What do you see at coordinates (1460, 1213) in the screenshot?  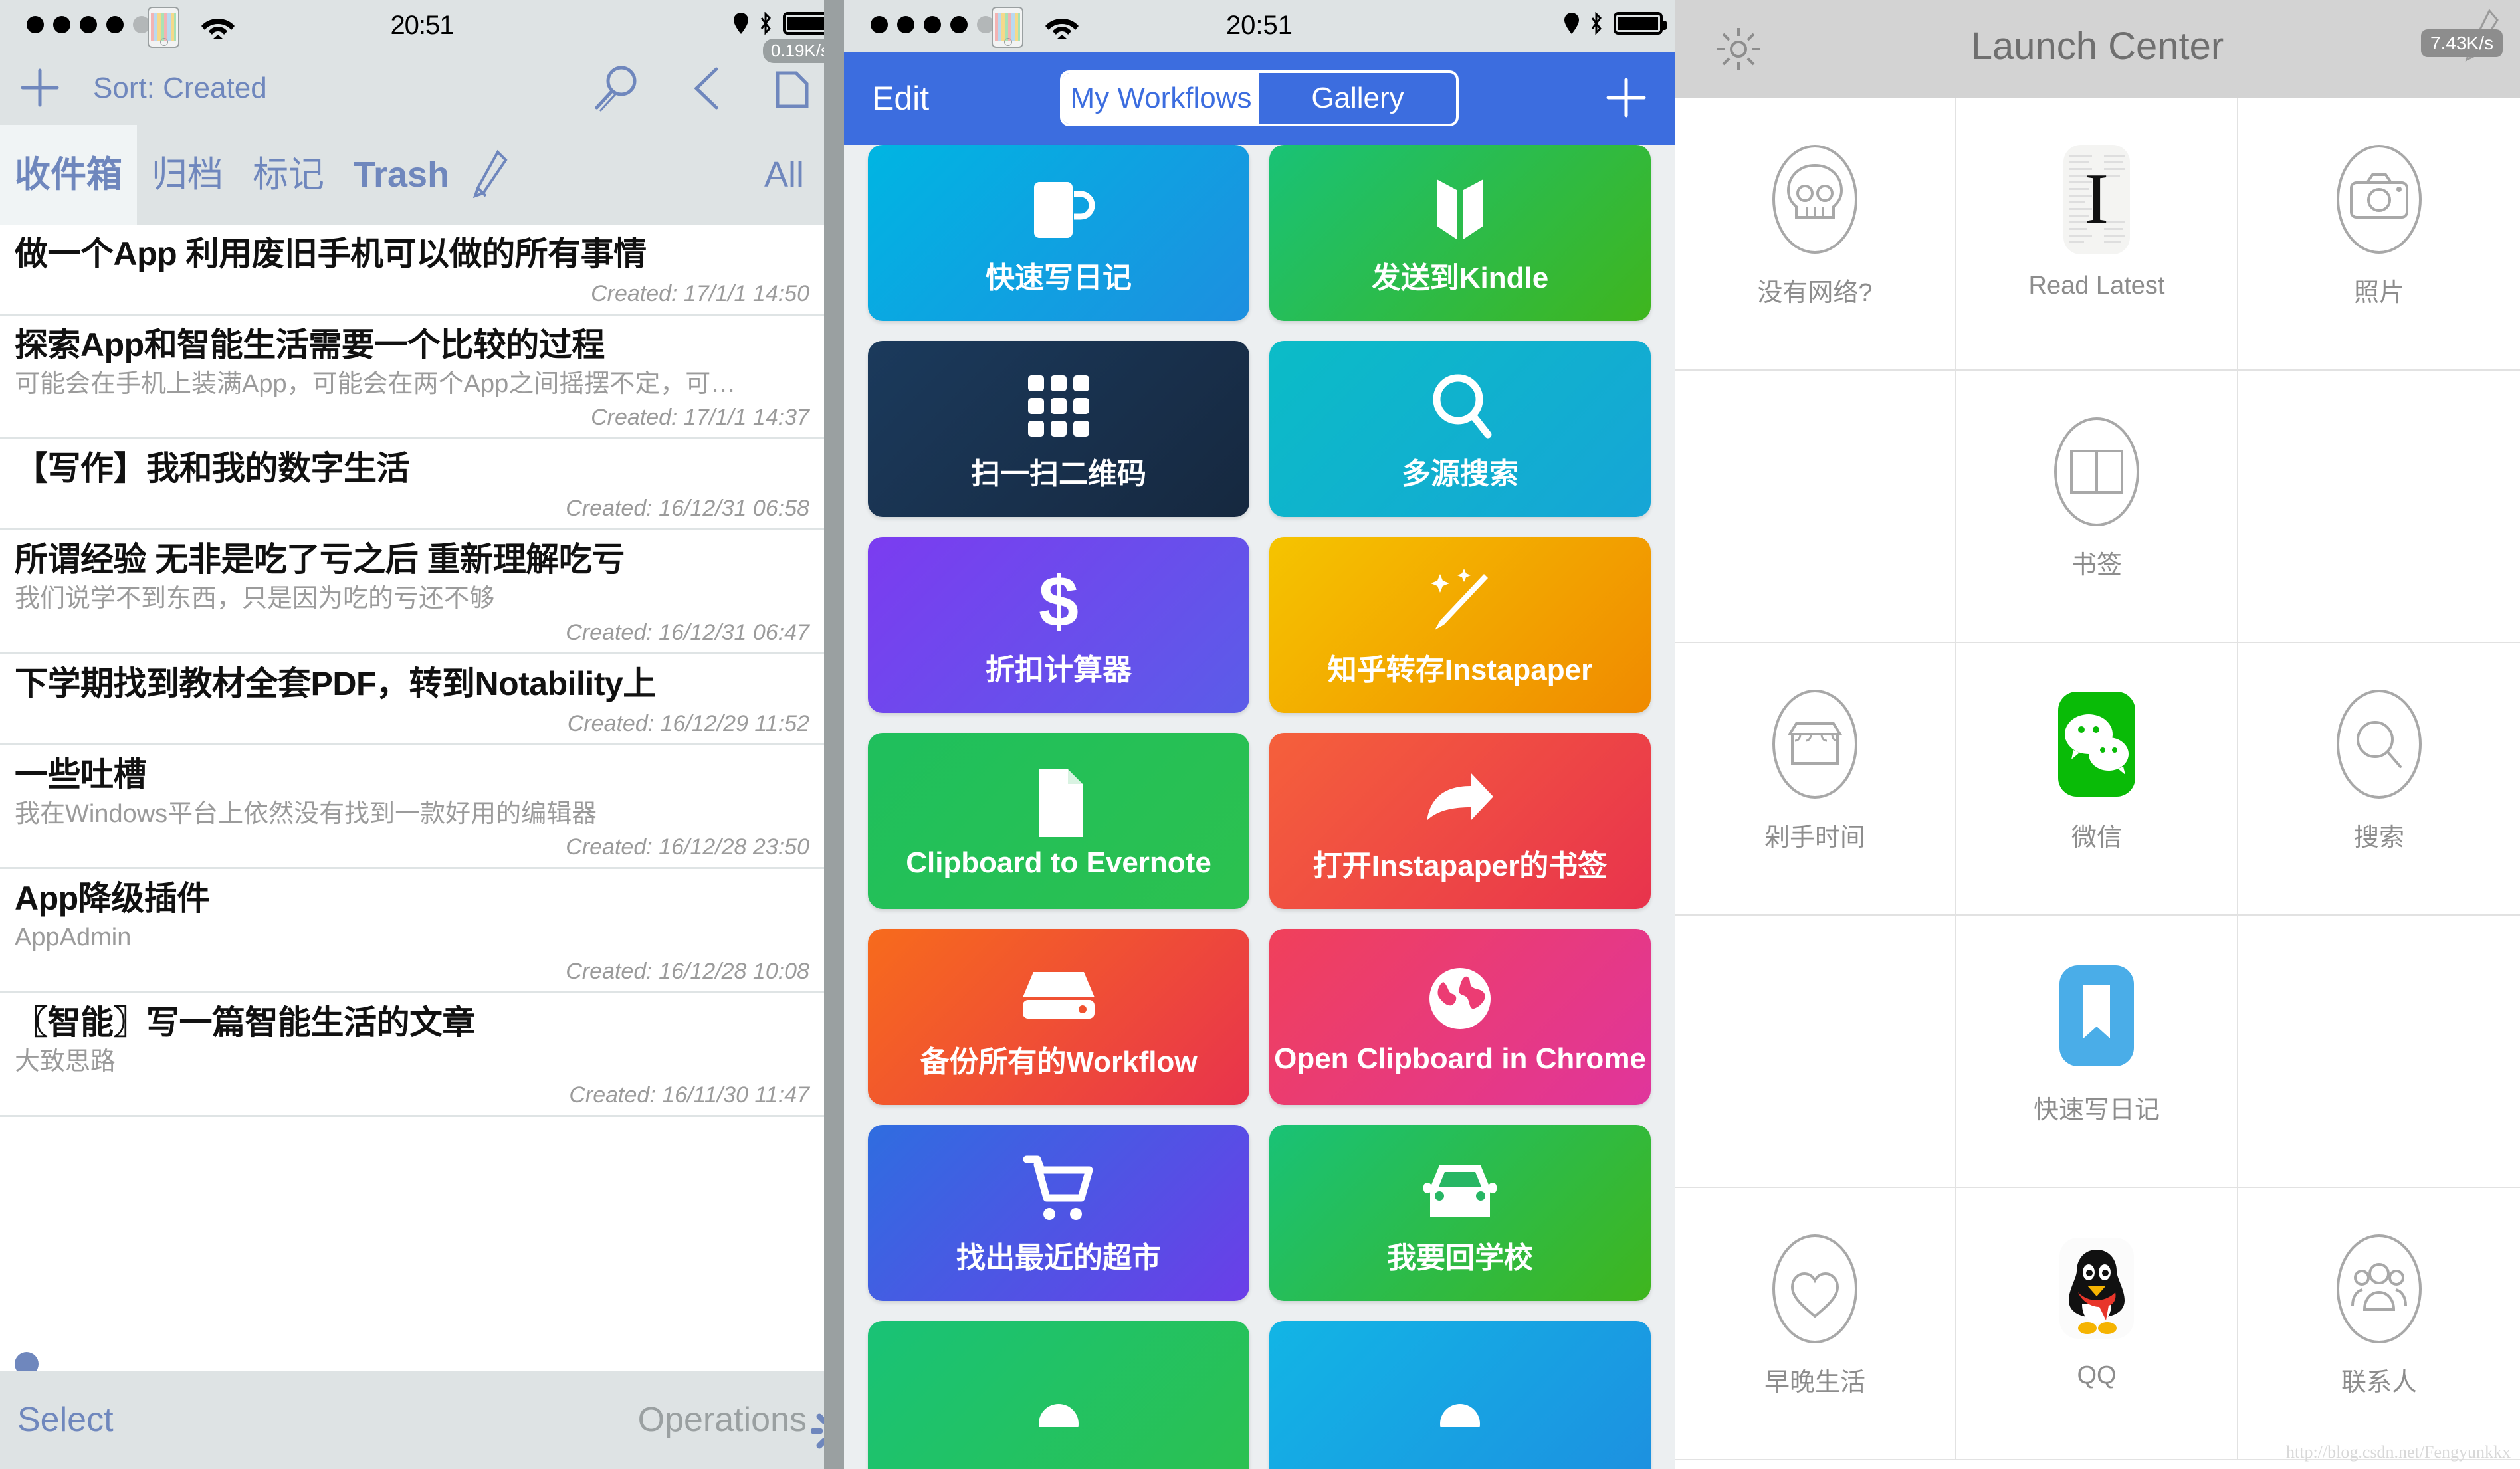 I see `workflow-tile: 我要回学校` at bounding box center [1460, 1213].